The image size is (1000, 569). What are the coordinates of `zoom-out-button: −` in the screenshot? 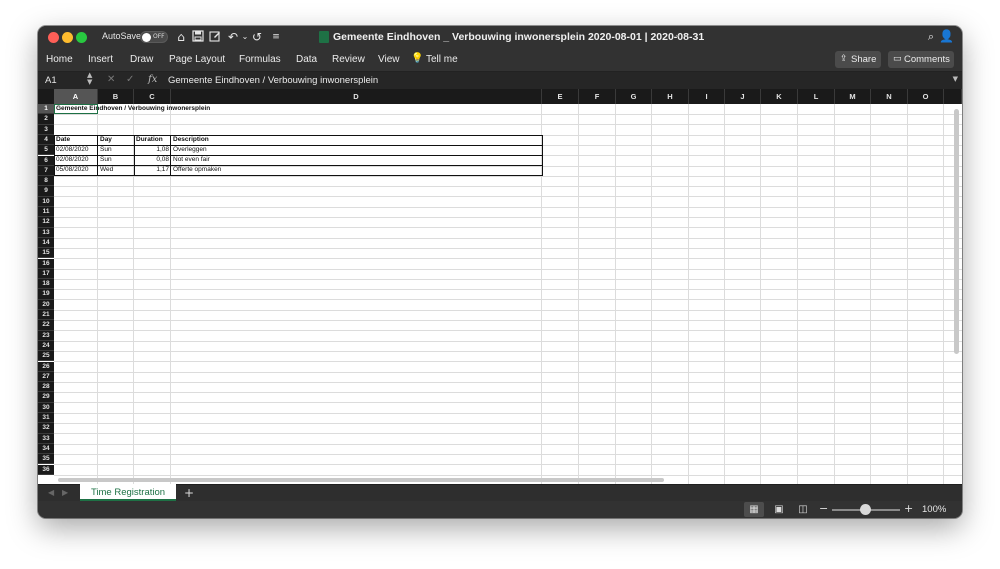 It's located at (823, 508).